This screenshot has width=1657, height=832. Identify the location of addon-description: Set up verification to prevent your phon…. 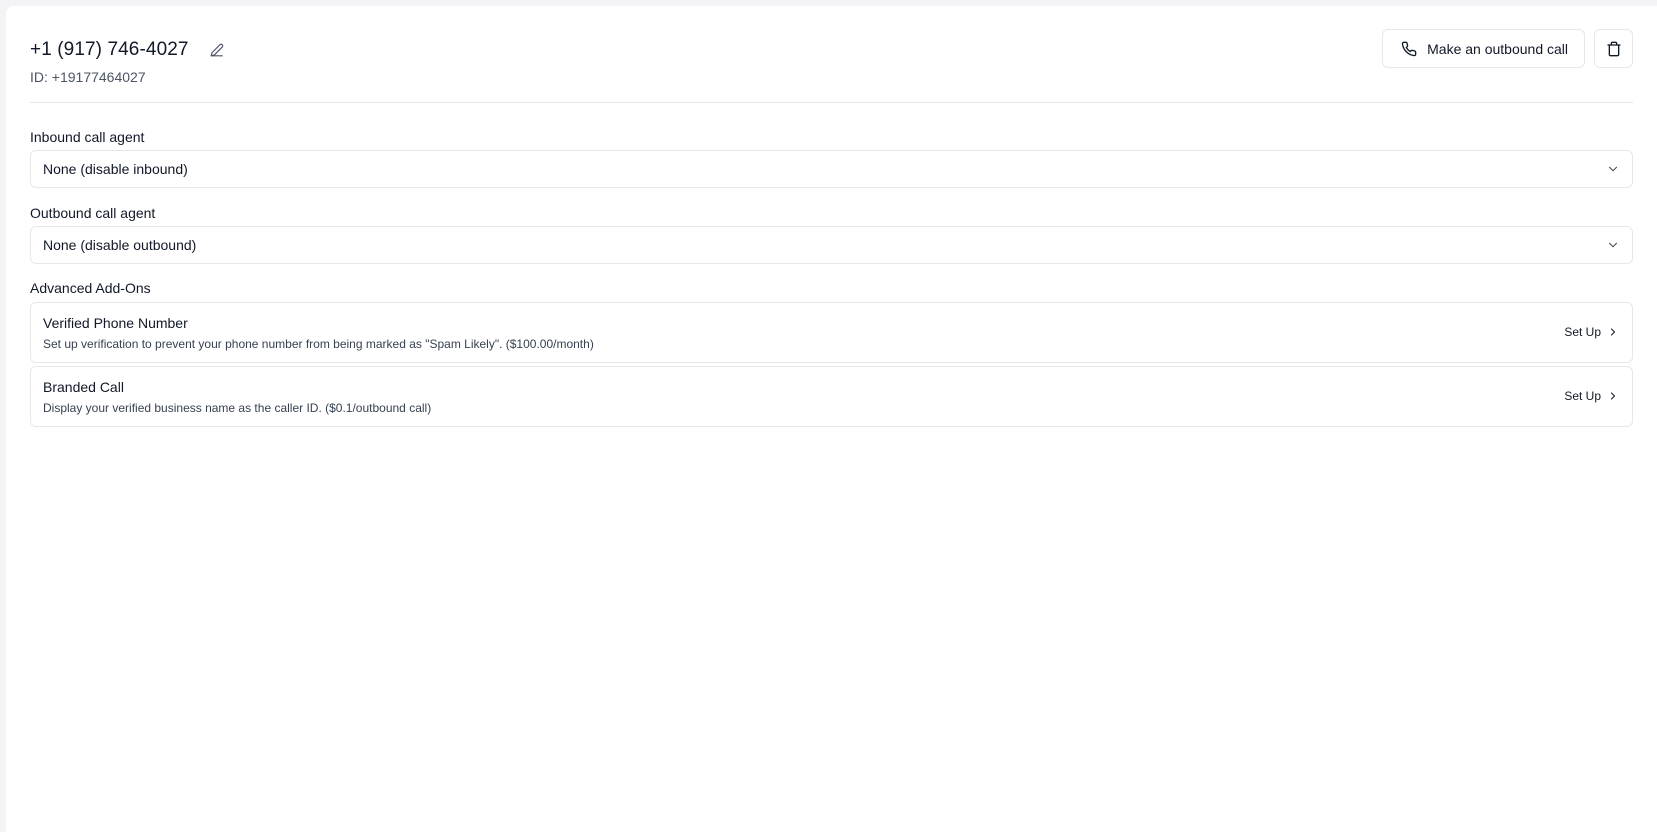
(318, 344).